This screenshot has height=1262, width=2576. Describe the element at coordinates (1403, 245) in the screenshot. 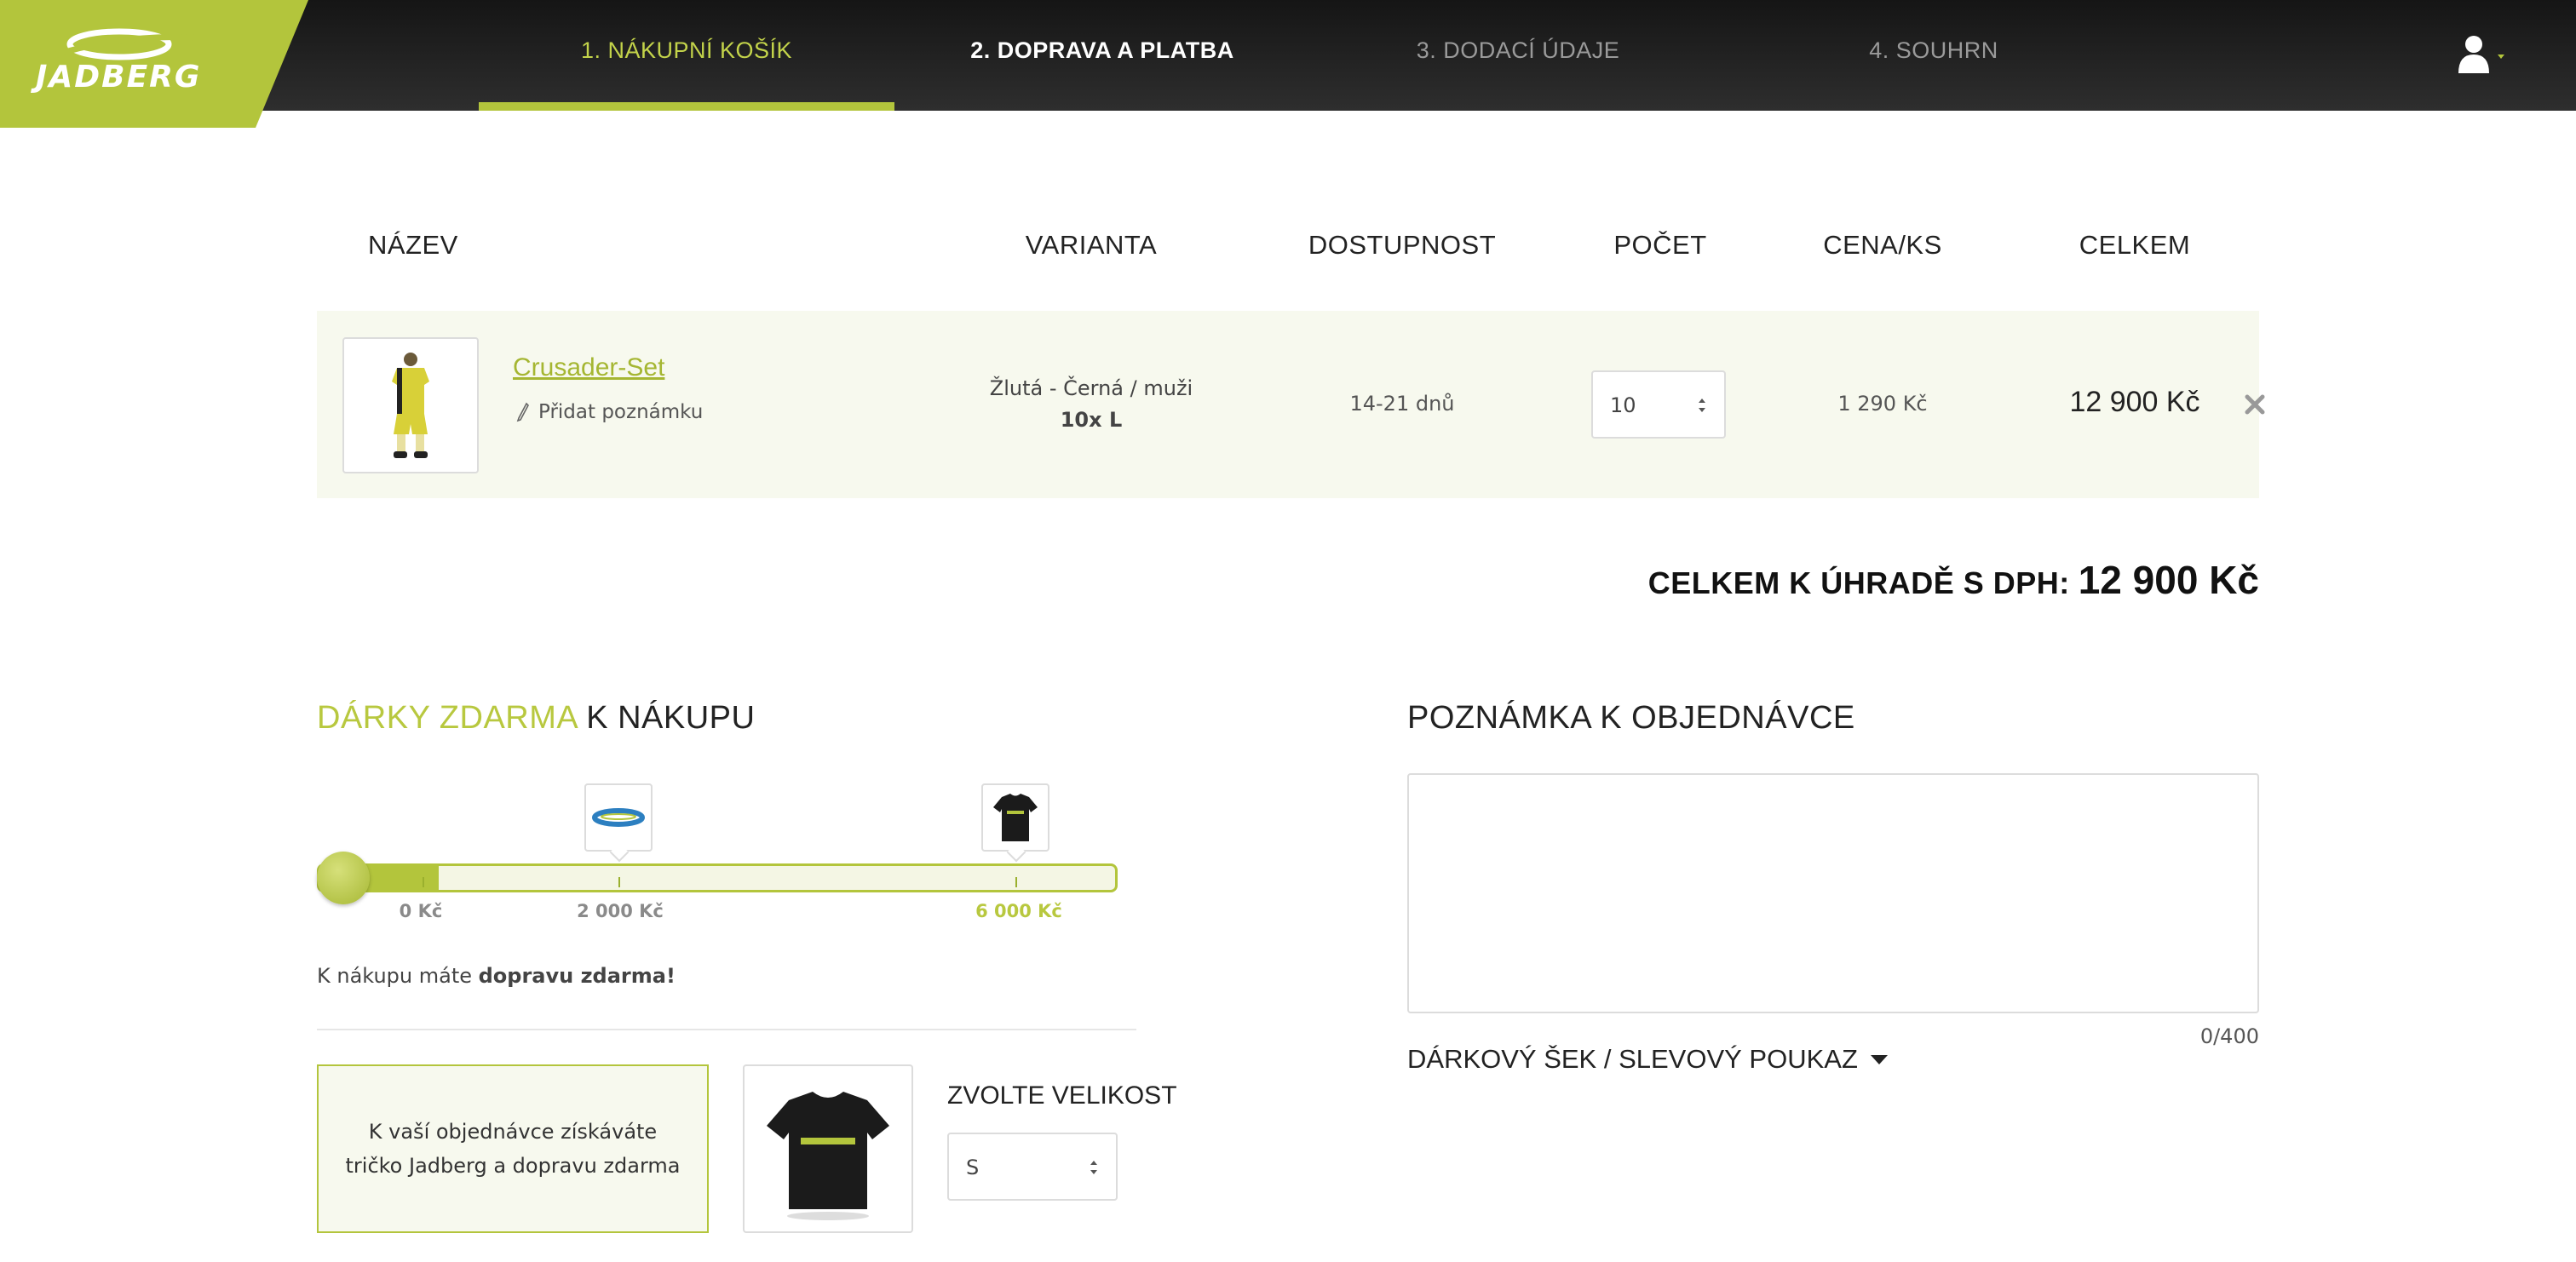

I see `column-header-availability: DOSTUPNOST` at that location.